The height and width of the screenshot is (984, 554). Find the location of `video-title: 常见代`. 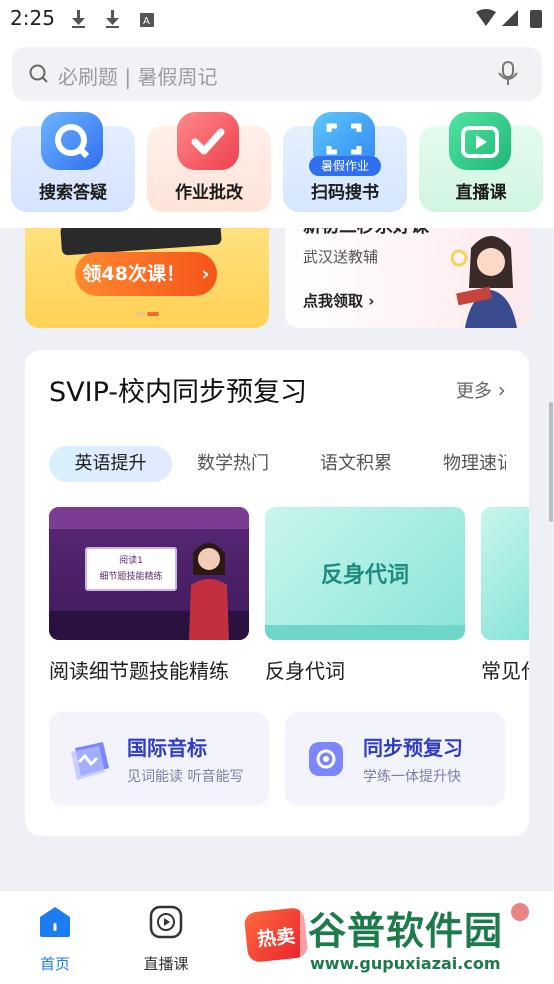

video-title: 常见代 is located at coordinates (505, 669).